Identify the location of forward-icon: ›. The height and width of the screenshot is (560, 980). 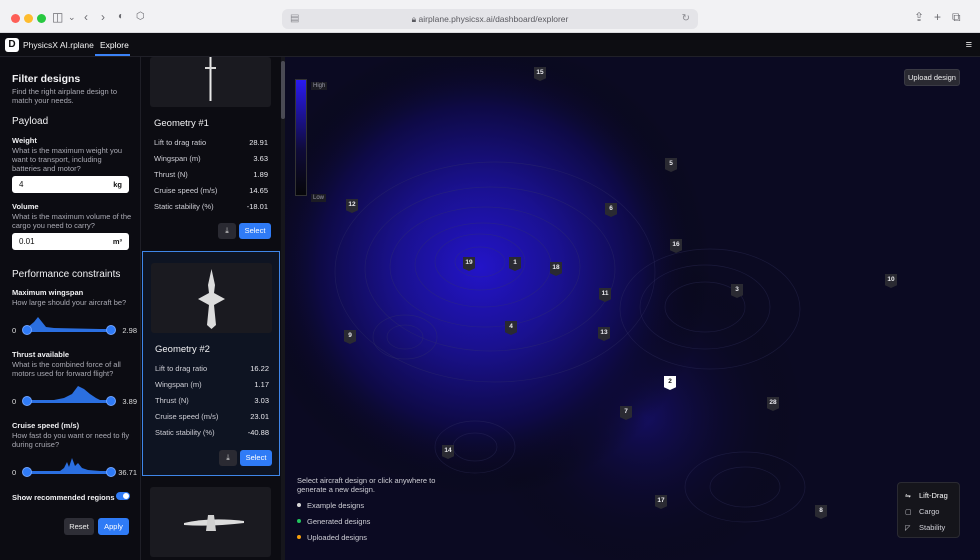
(103, 17).